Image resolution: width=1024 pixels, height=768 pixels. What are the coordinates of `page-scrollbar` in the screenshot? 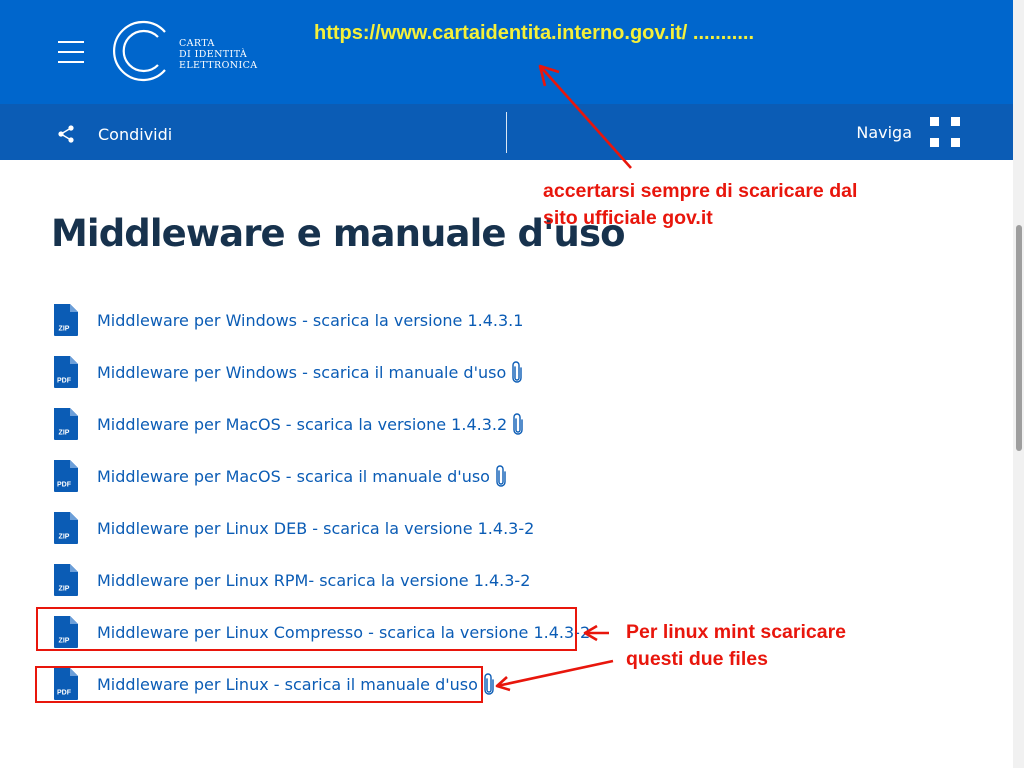 It's located at (1018, 384).